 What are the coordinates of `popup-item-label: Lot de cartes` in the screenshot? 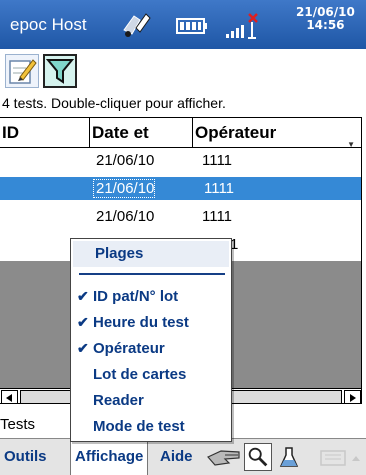 It's located at (140, 374).